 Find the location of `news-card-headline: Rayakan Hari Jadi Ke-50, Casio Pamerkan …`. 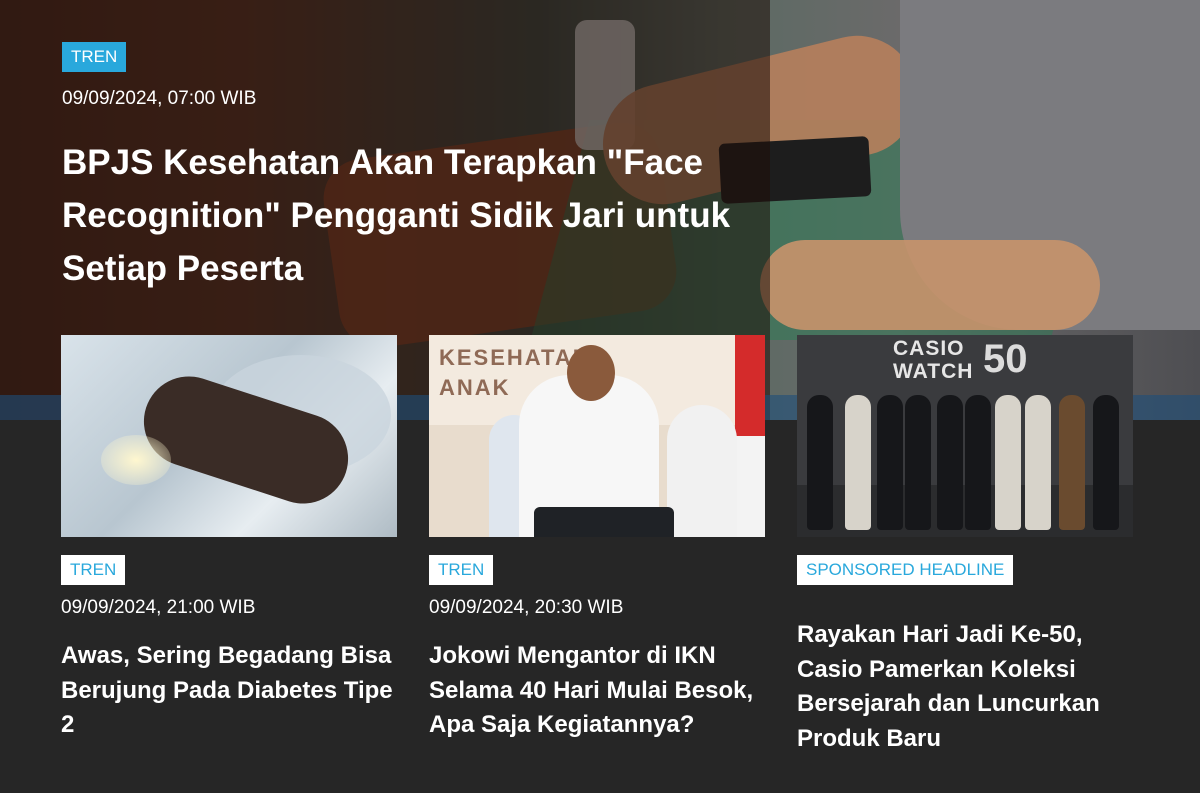

news-card-headline: Rayakan Hari Jadi Ke-50, Casio Pamerkan … is located at coordinates (965, 687).